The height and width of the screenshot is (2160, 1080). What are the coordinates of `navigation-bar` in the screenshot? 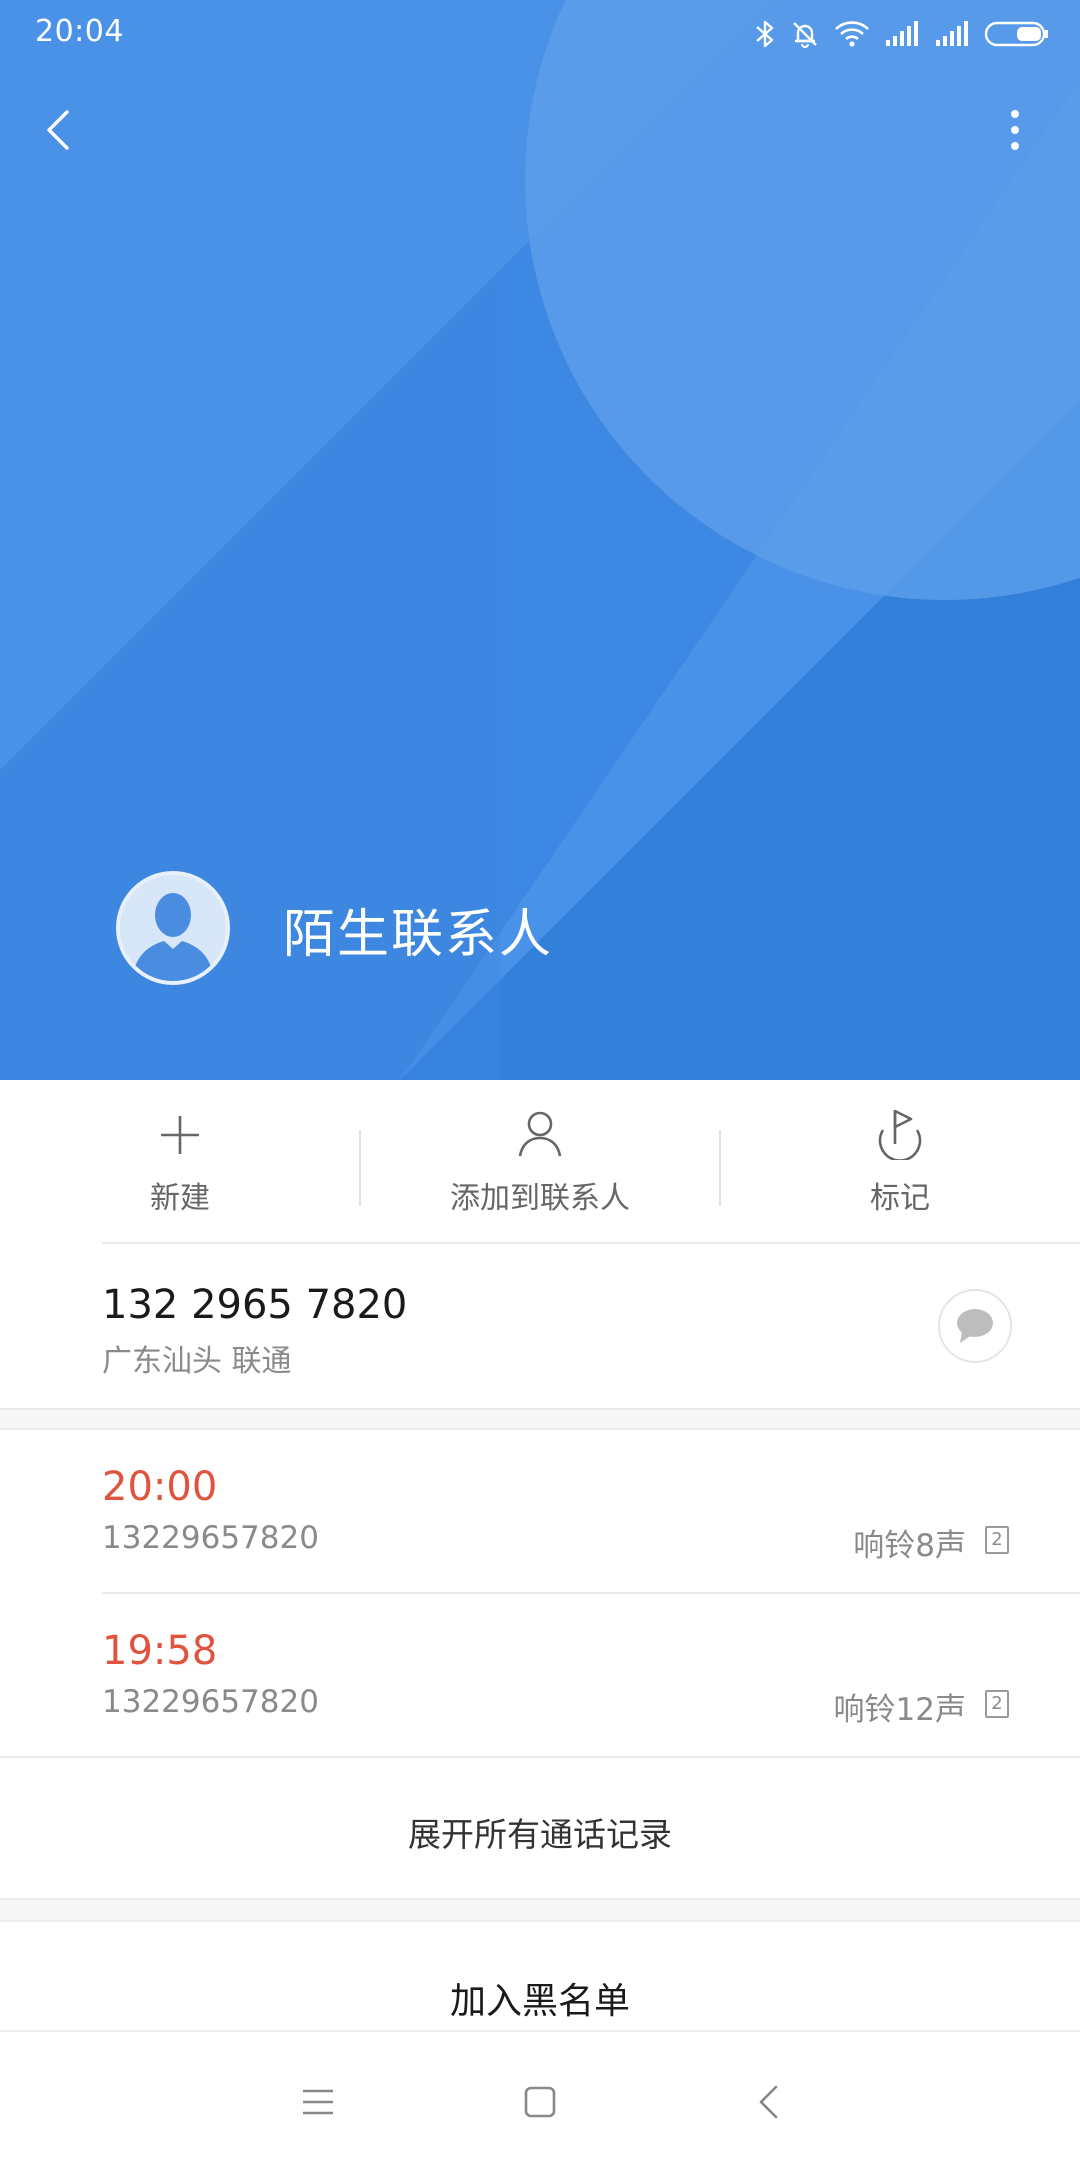 It's located at (540, 2095).